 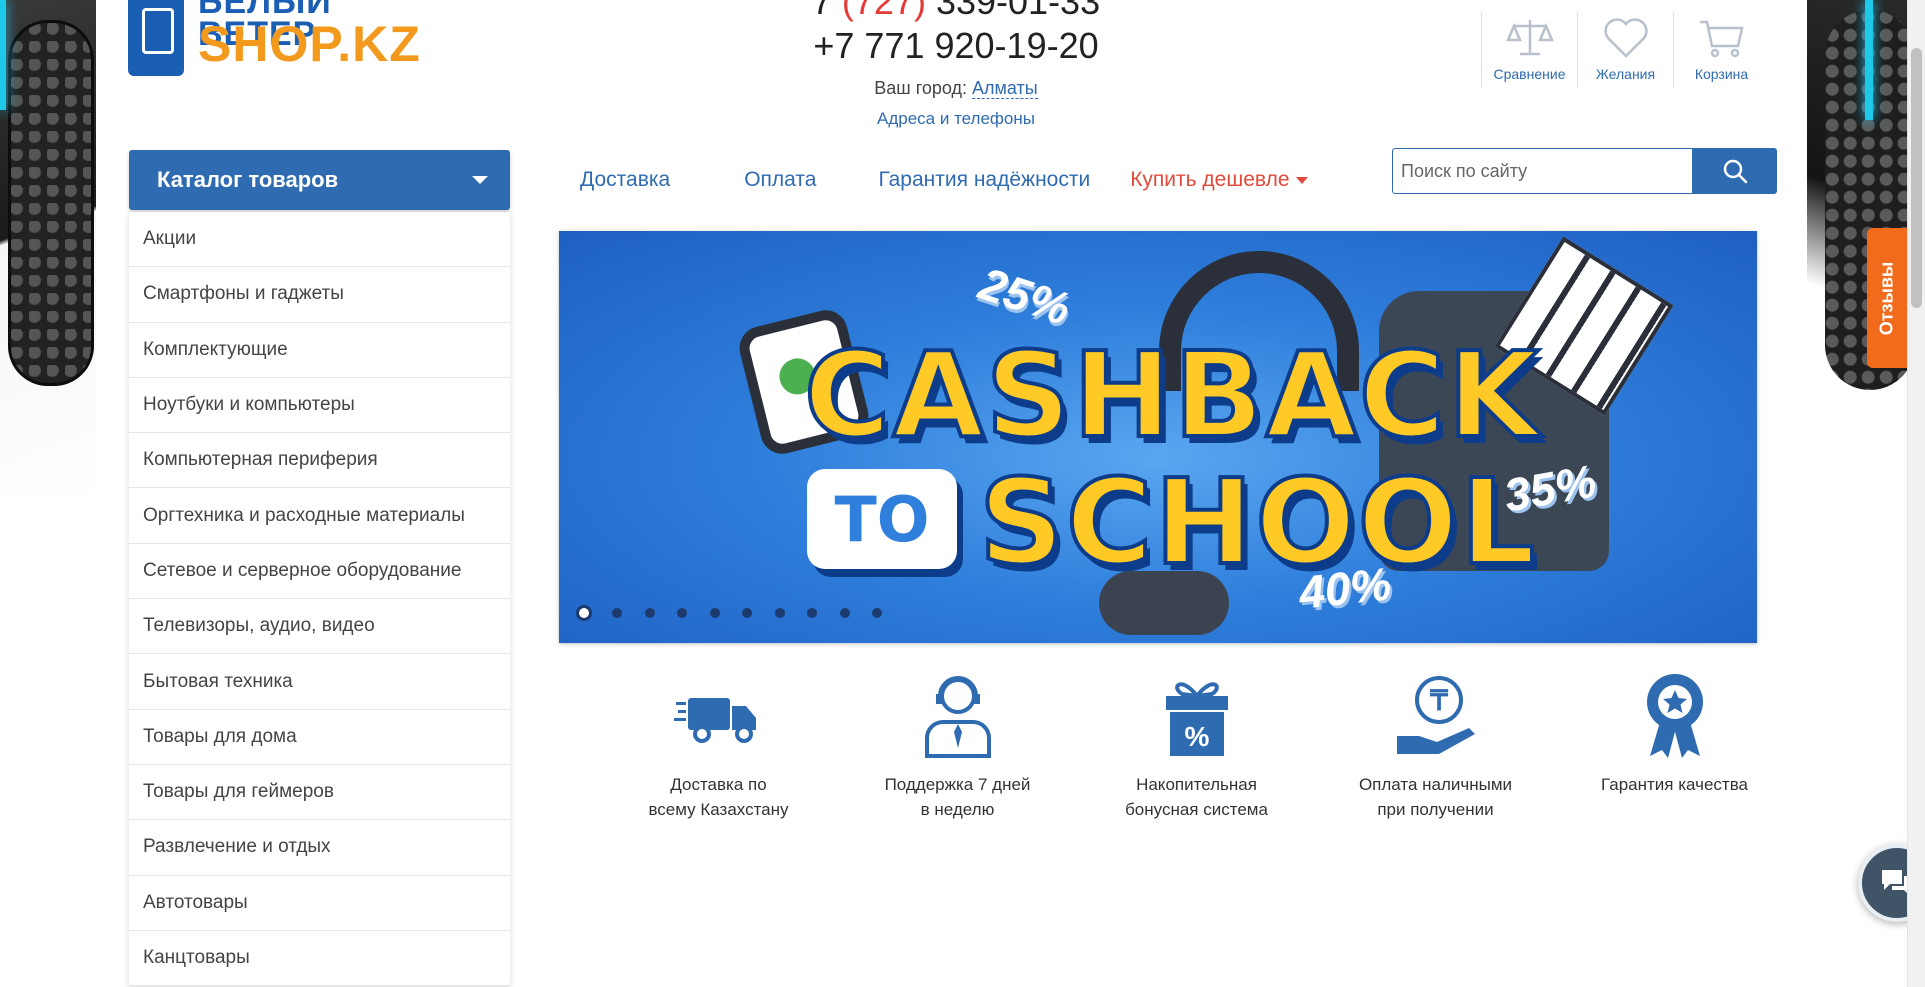 I want to click on catalog-button: Каталог товаров, so click(x=319, y=180).